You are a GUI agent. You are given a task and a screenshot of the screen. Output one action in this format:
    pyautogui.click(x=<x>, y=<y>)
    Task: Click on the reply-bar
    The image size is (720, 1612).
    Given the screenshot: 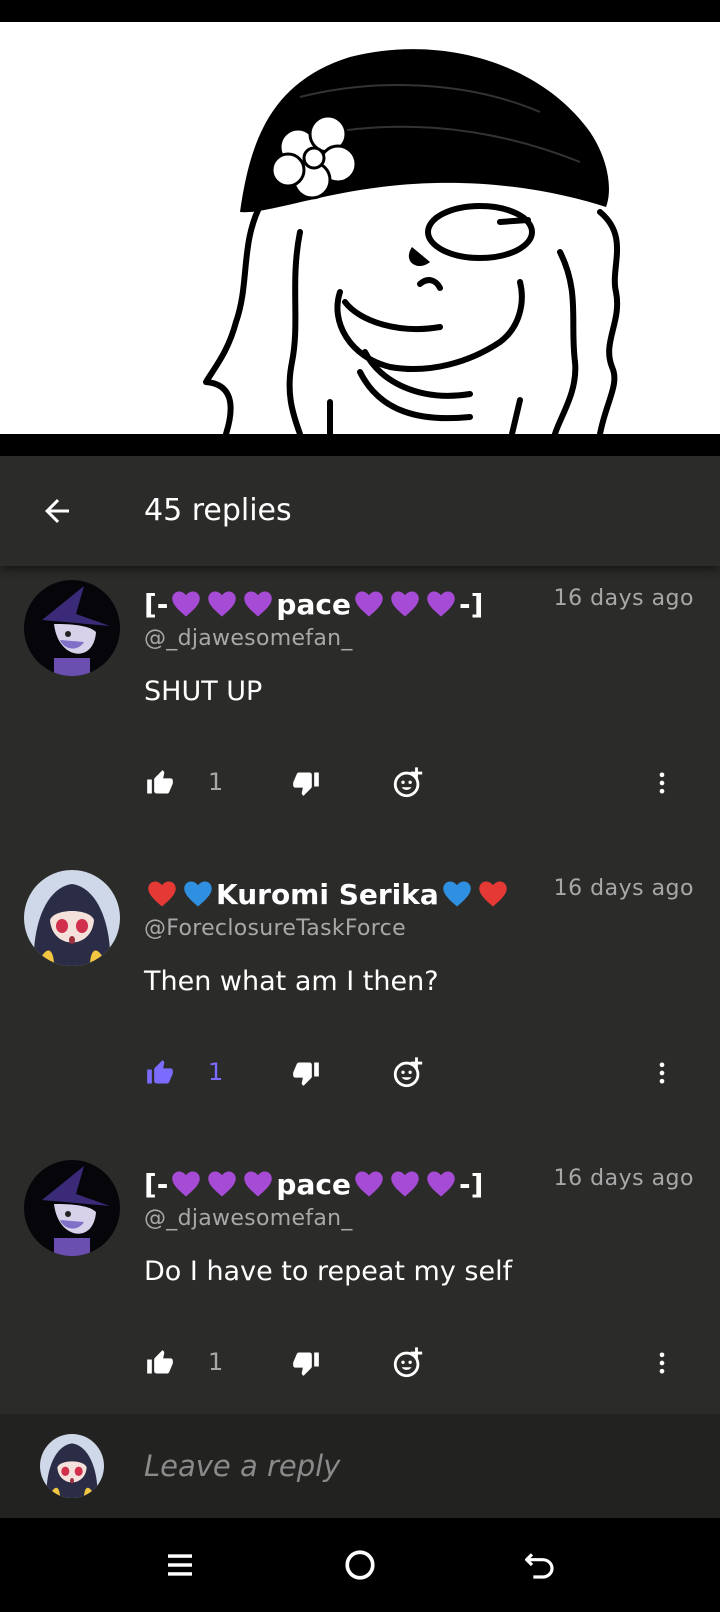 What is the action you would take?
    pyautogui.click(x=360, y=1466)
    